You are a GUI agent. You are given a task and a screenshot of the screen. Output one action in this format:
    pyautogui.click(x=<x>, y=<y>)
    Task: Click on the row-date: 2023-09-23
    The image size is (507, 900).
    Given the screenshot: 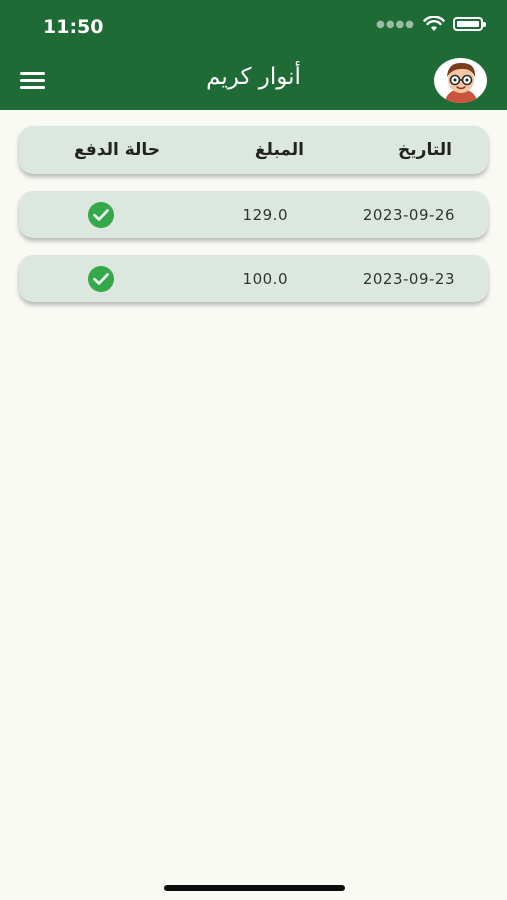 What is the action you would take?
    pyautogui.click(x=408, y=278)
    